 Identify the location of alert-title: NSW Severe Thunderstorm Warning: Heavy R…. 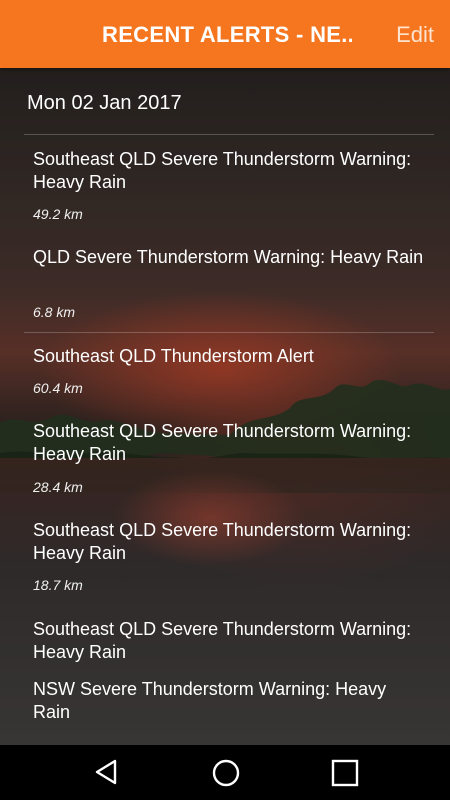
(210, 700).